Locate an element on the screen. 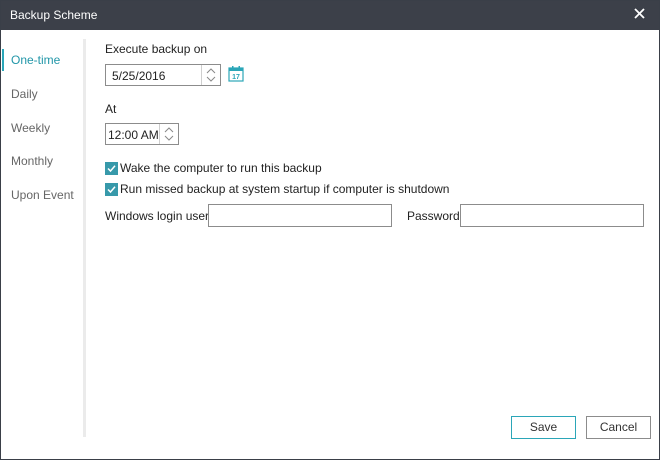 Image resolution: width=660 pixels, height=460 pixels. sidebar-item-label: One-time is located at coordinates (36, 60).